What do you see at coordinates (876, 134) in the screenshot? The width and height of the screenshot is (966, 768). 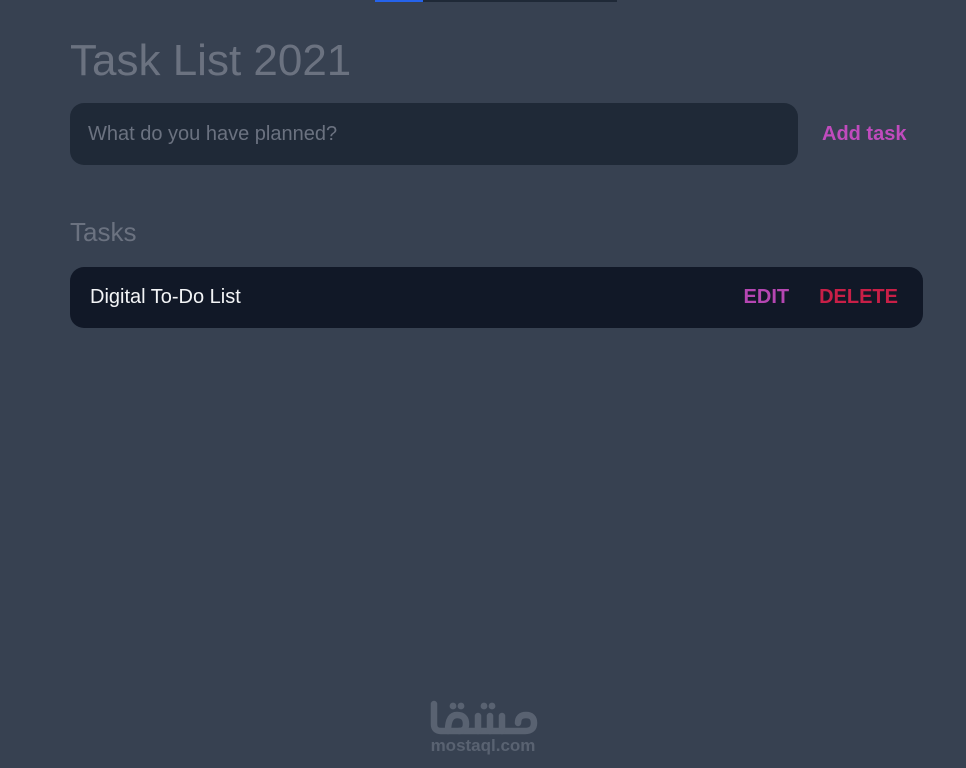 I see `add-task-button: Add task` at bounding box center [876, 134].